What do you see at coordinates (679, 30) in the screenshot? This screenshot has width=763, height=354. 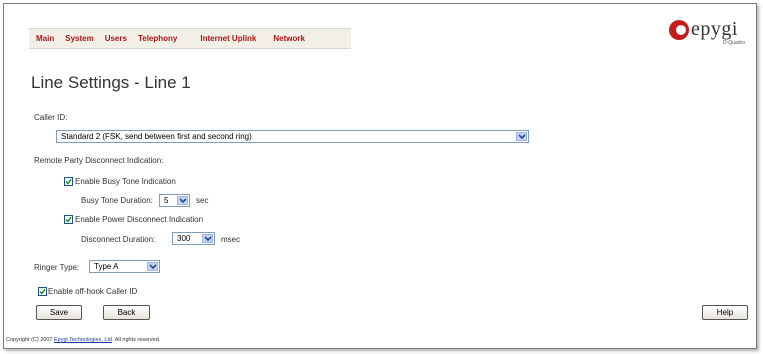 I see `logo-swirl-icon` at bounding box center [679, 30].